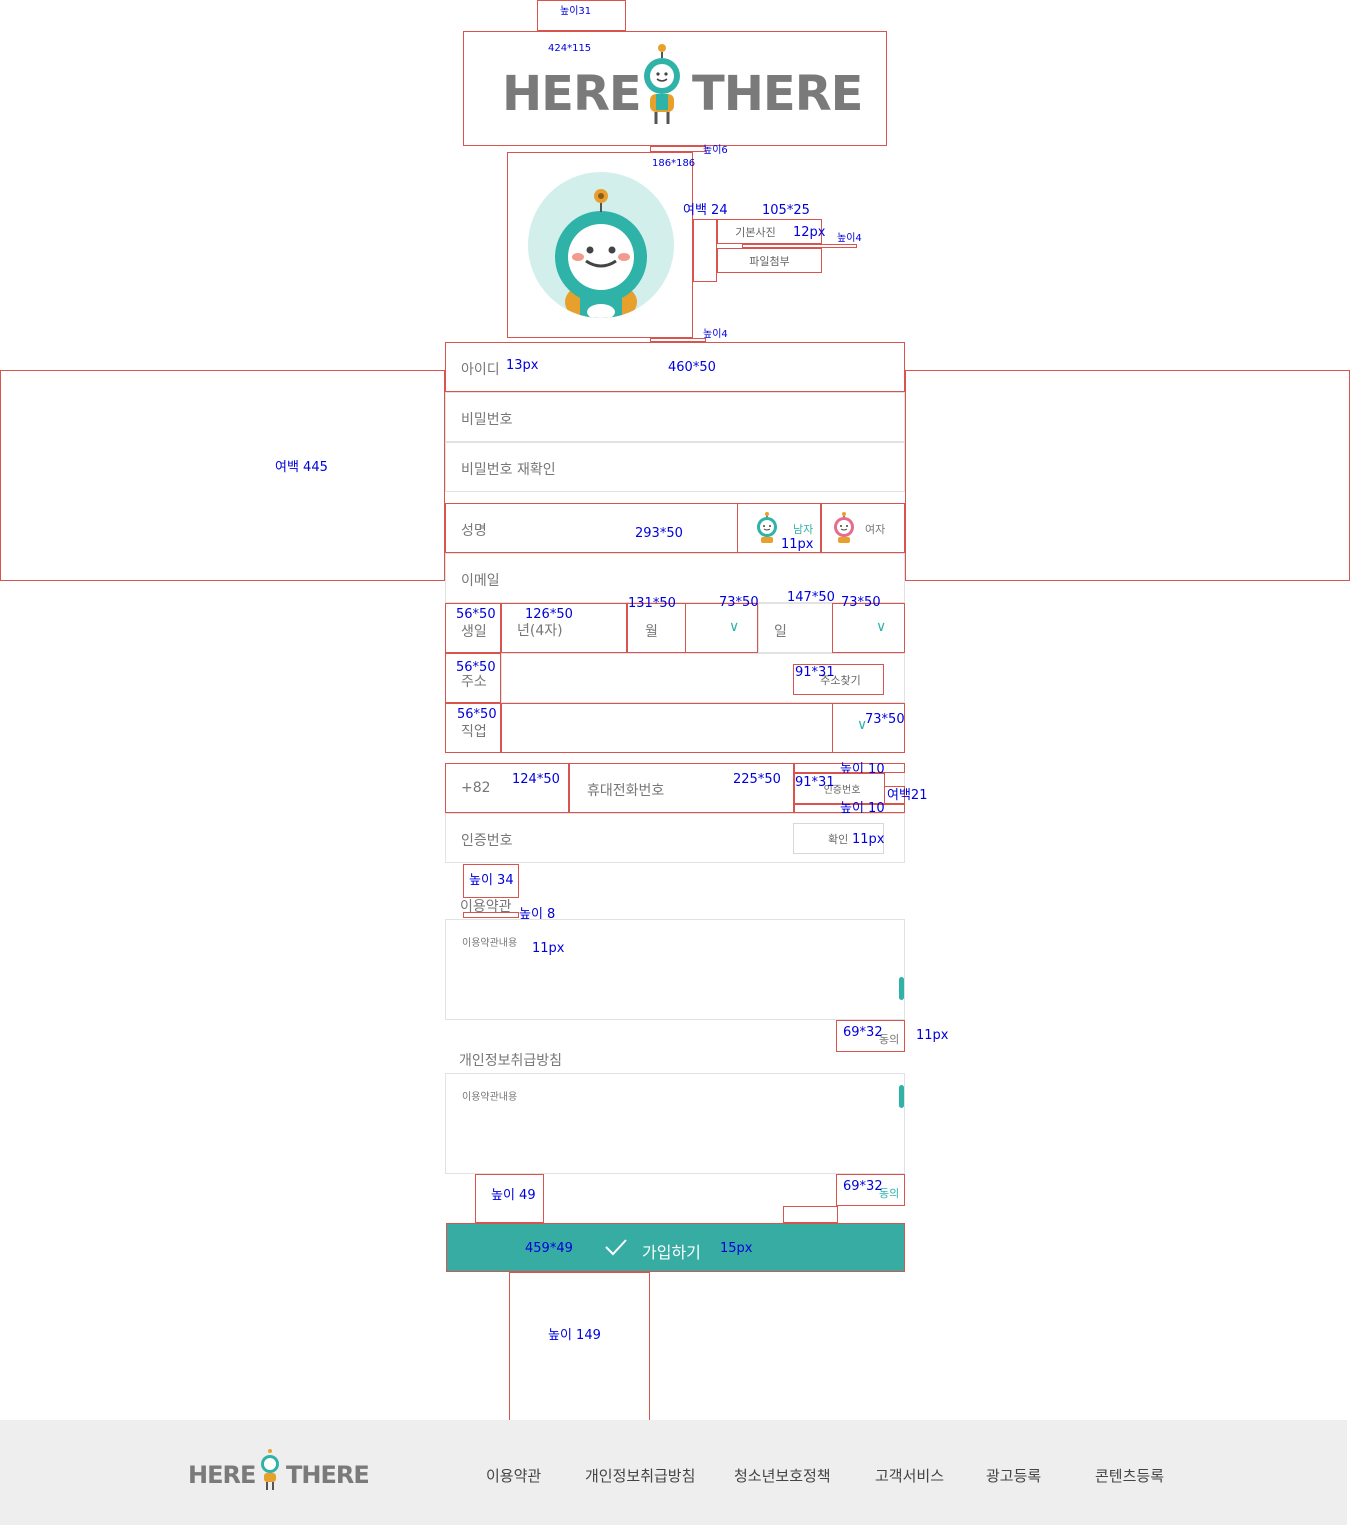 Image resolution: width=1350 pixels, height=1525 pixels. What do you see at coordinates (736, 1248) in the screenshot?
I see `annotation: 15px` at bounding box center [736, 1248].